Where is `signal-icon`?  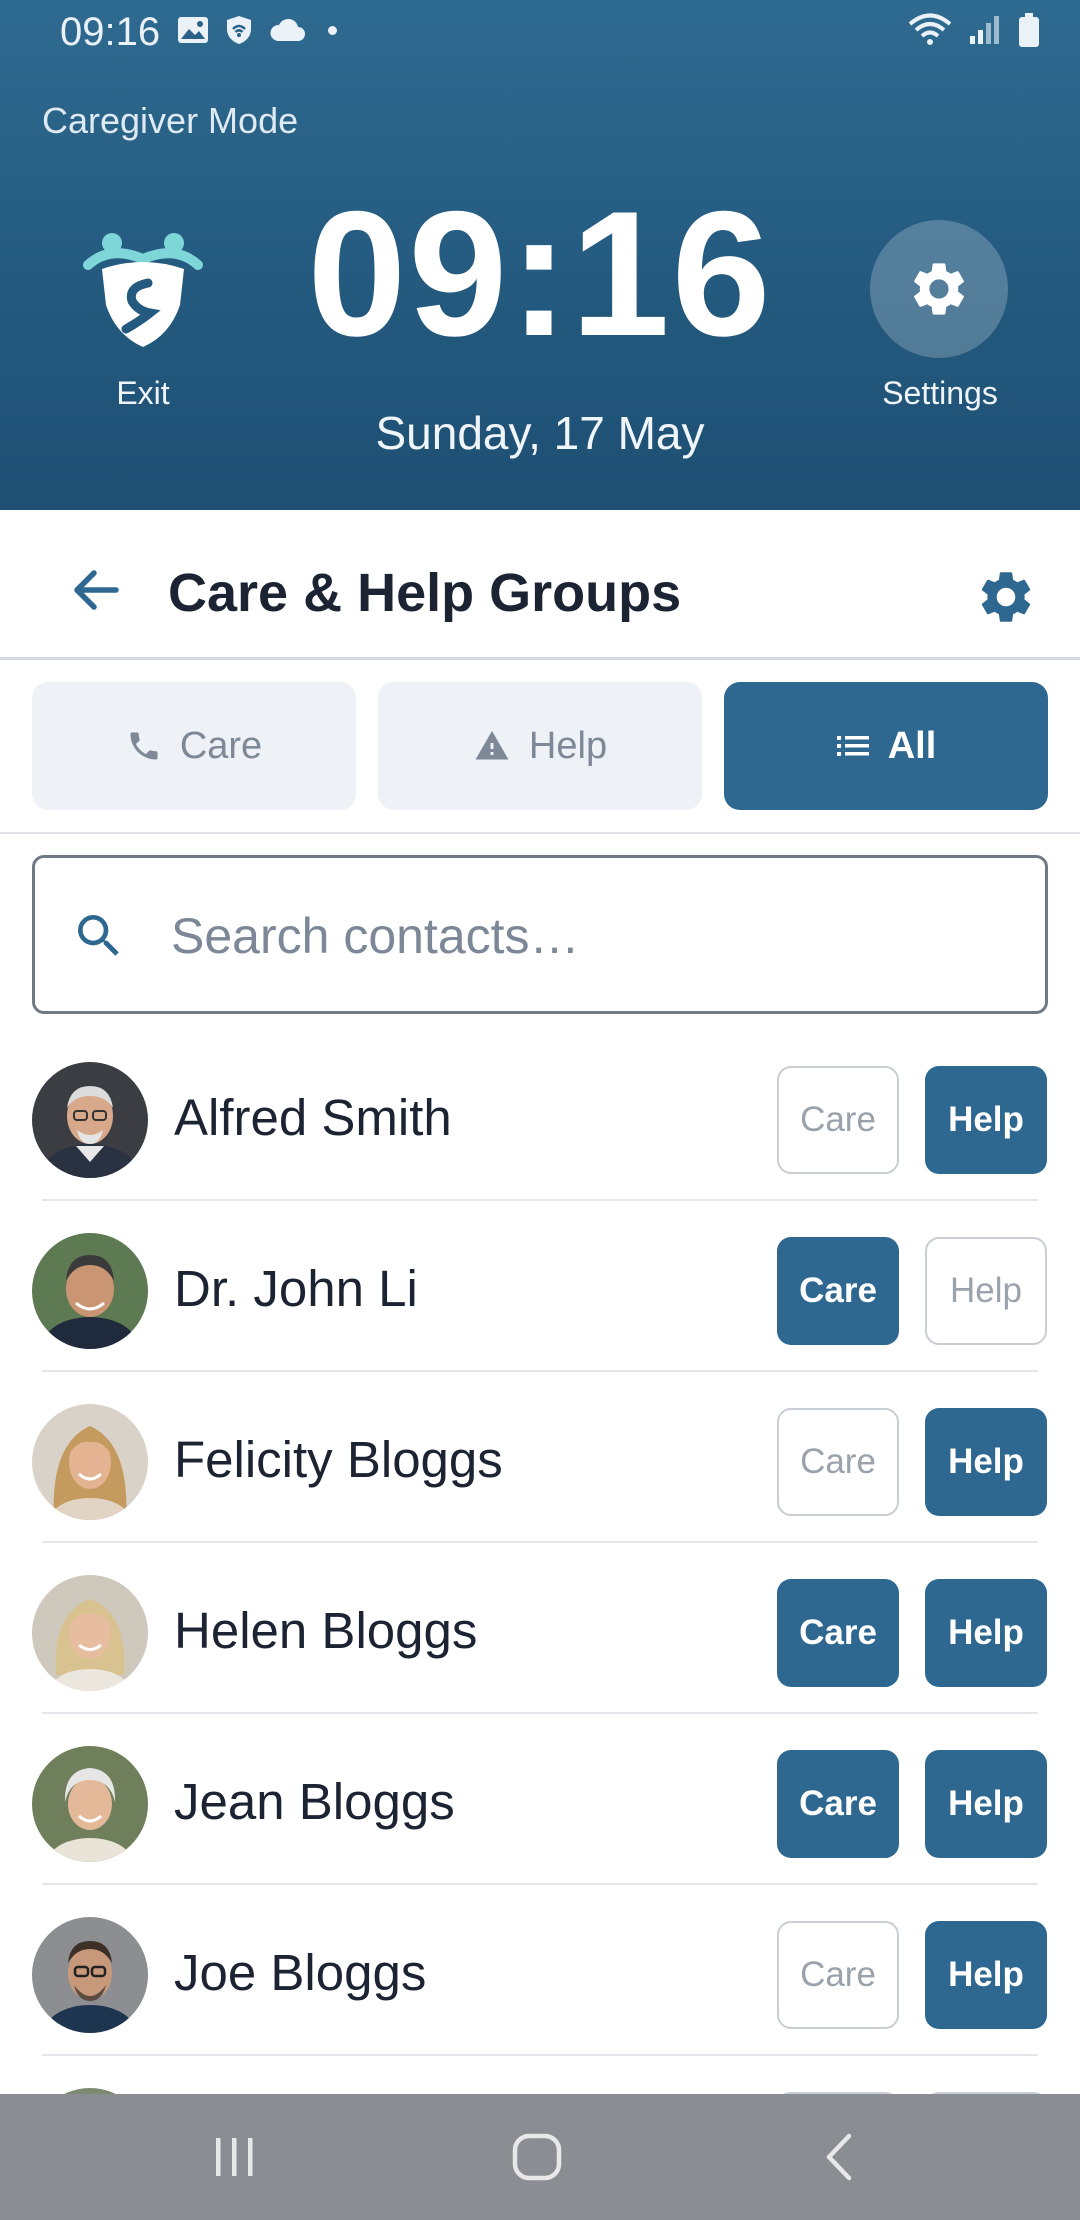 signal-icon is located at coordinates (984, 30).